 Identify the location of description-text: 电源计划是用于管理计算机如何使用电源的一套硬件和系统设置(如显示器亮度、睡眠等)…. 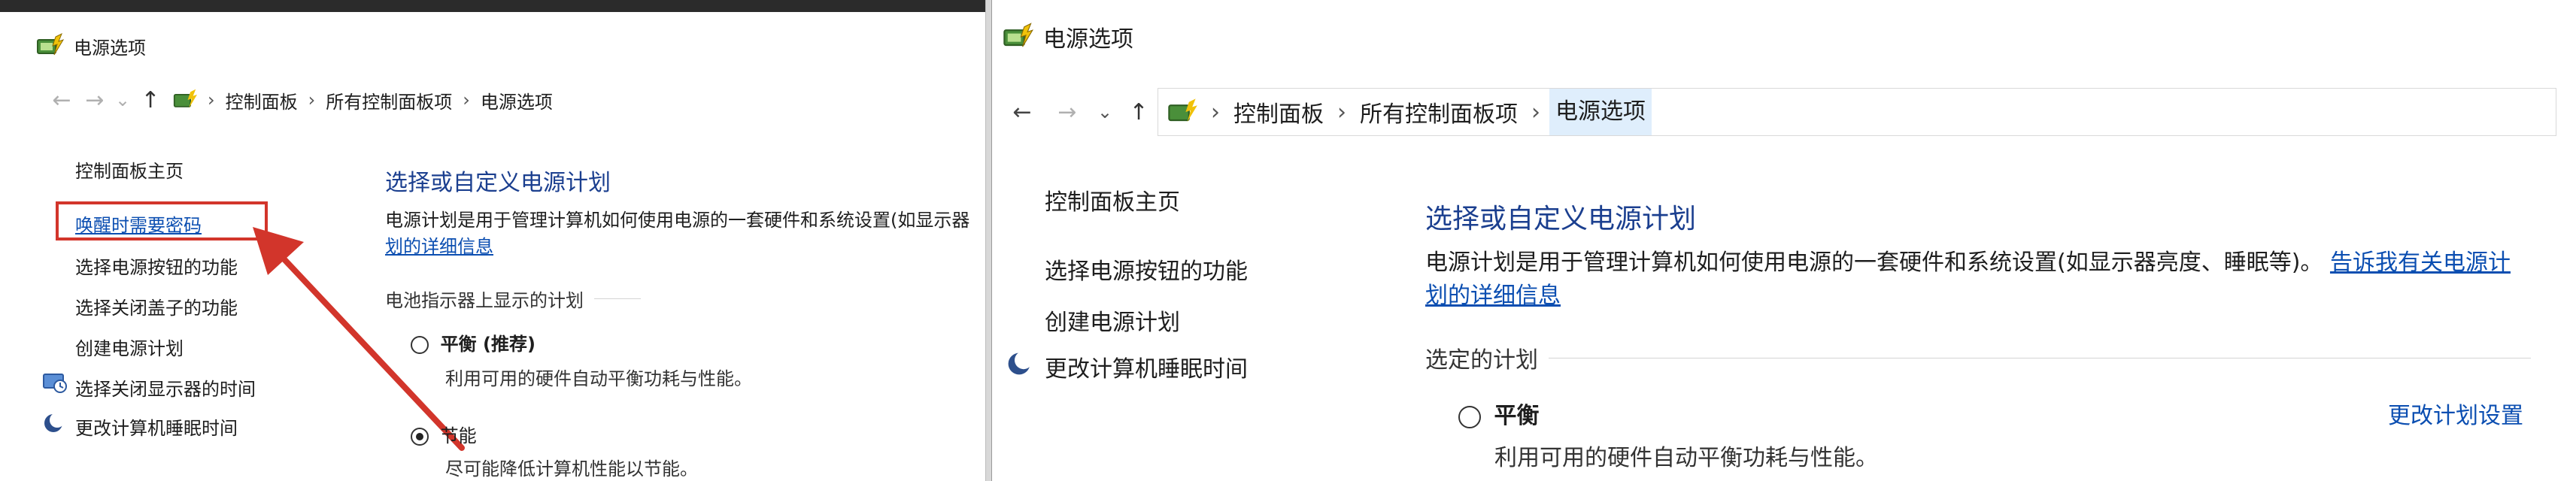
(1874, 263).